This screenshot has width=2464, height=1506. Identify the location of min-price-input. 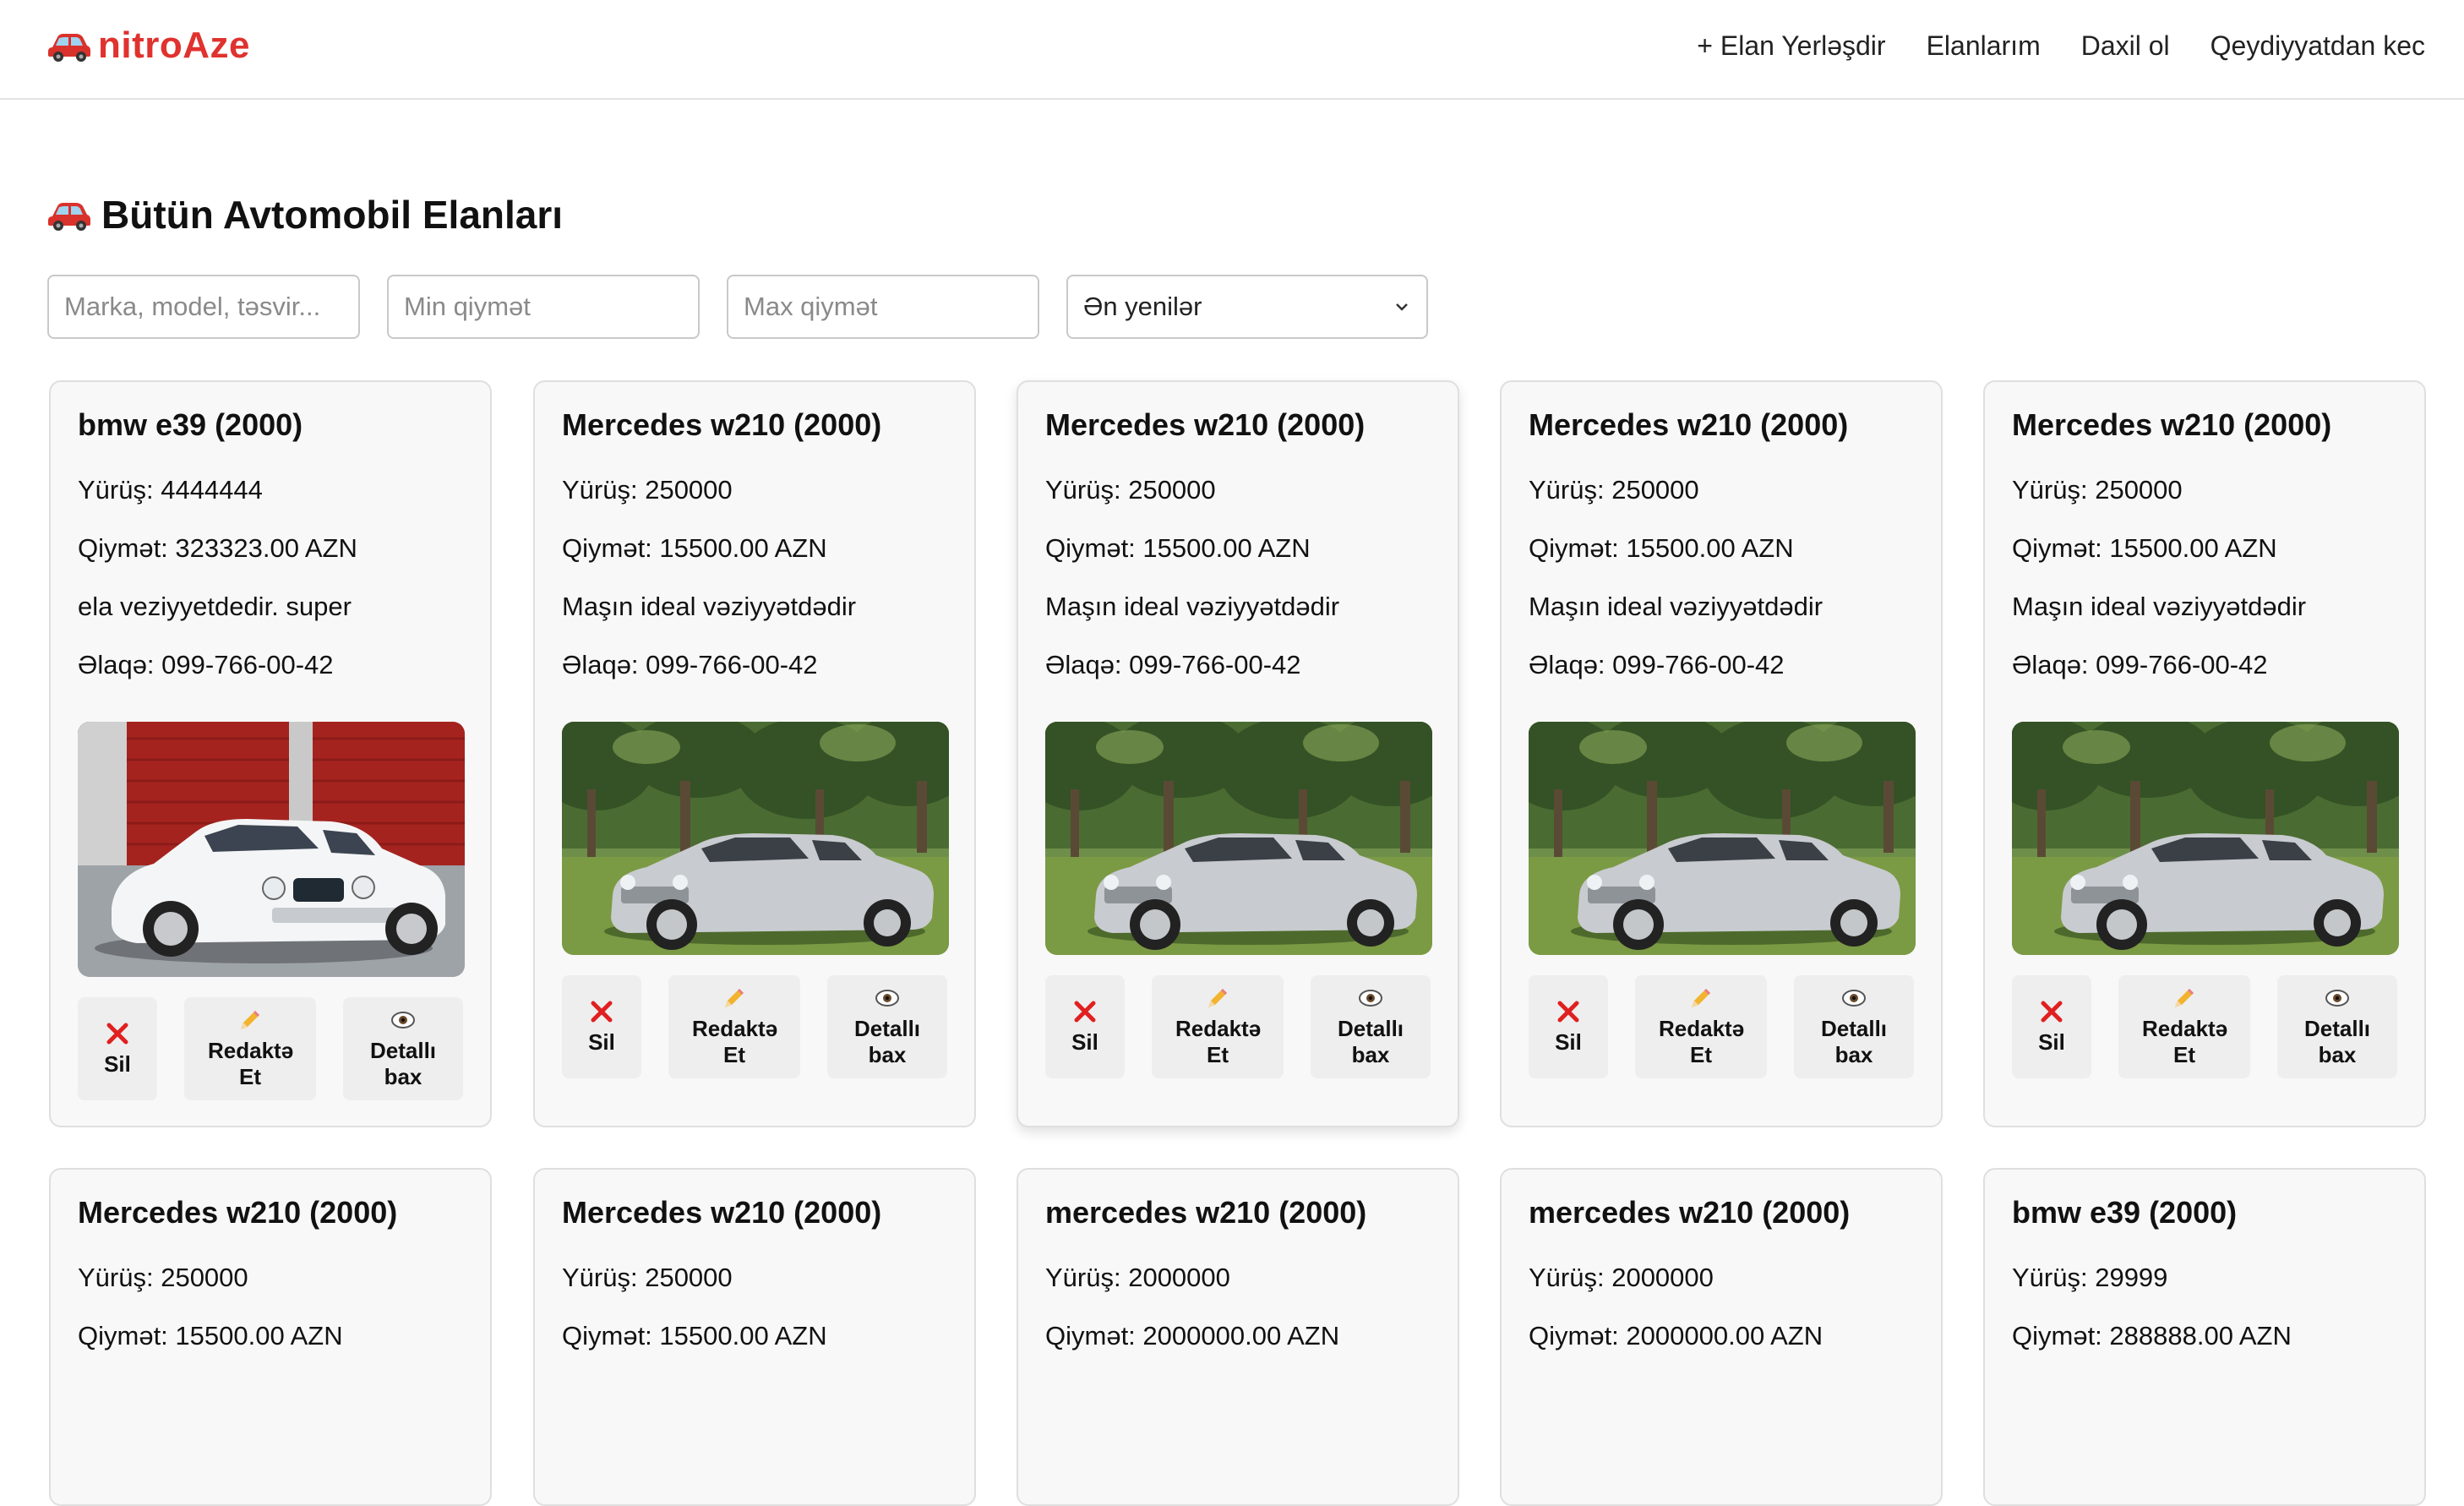
(544, 307).